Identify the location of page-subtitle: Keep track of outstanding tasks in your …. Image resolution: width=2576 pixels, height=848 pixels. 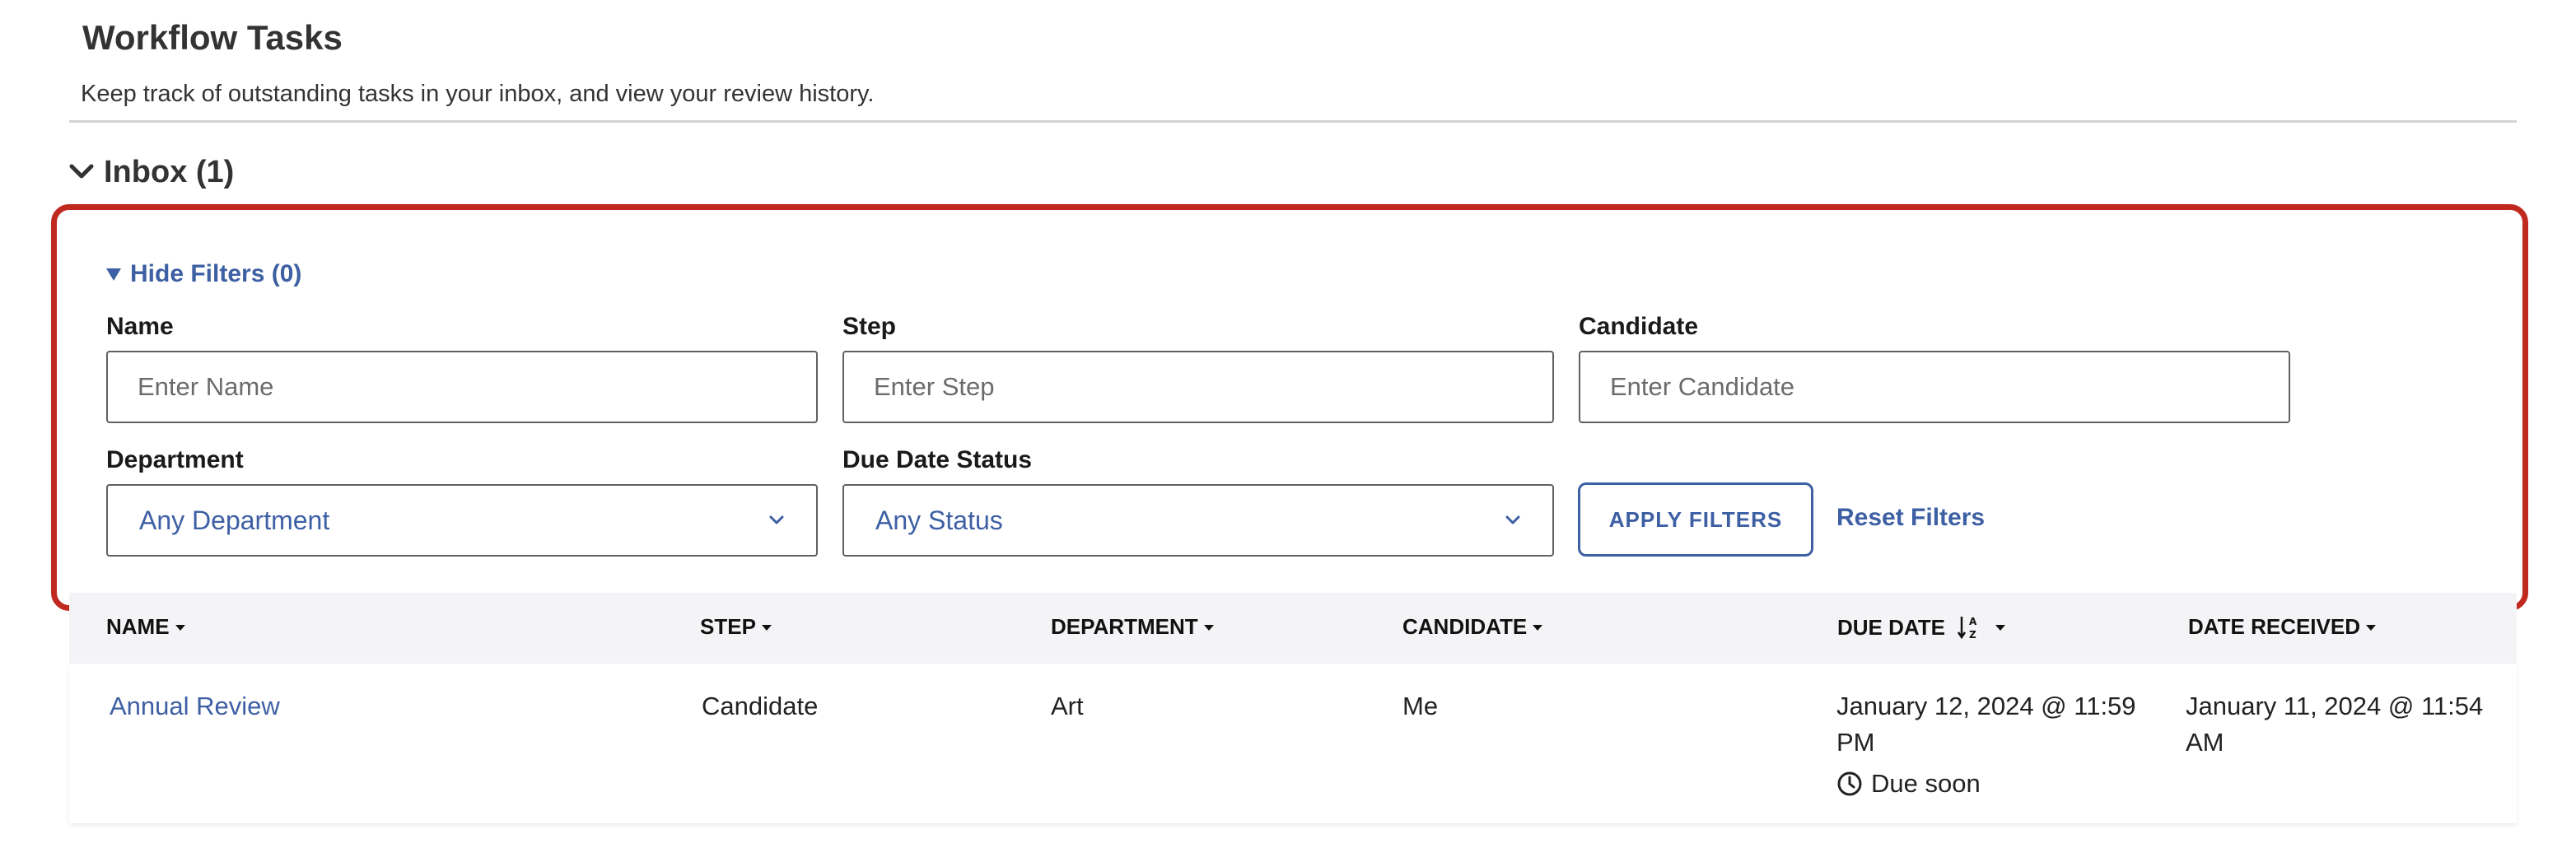
(478, 94).